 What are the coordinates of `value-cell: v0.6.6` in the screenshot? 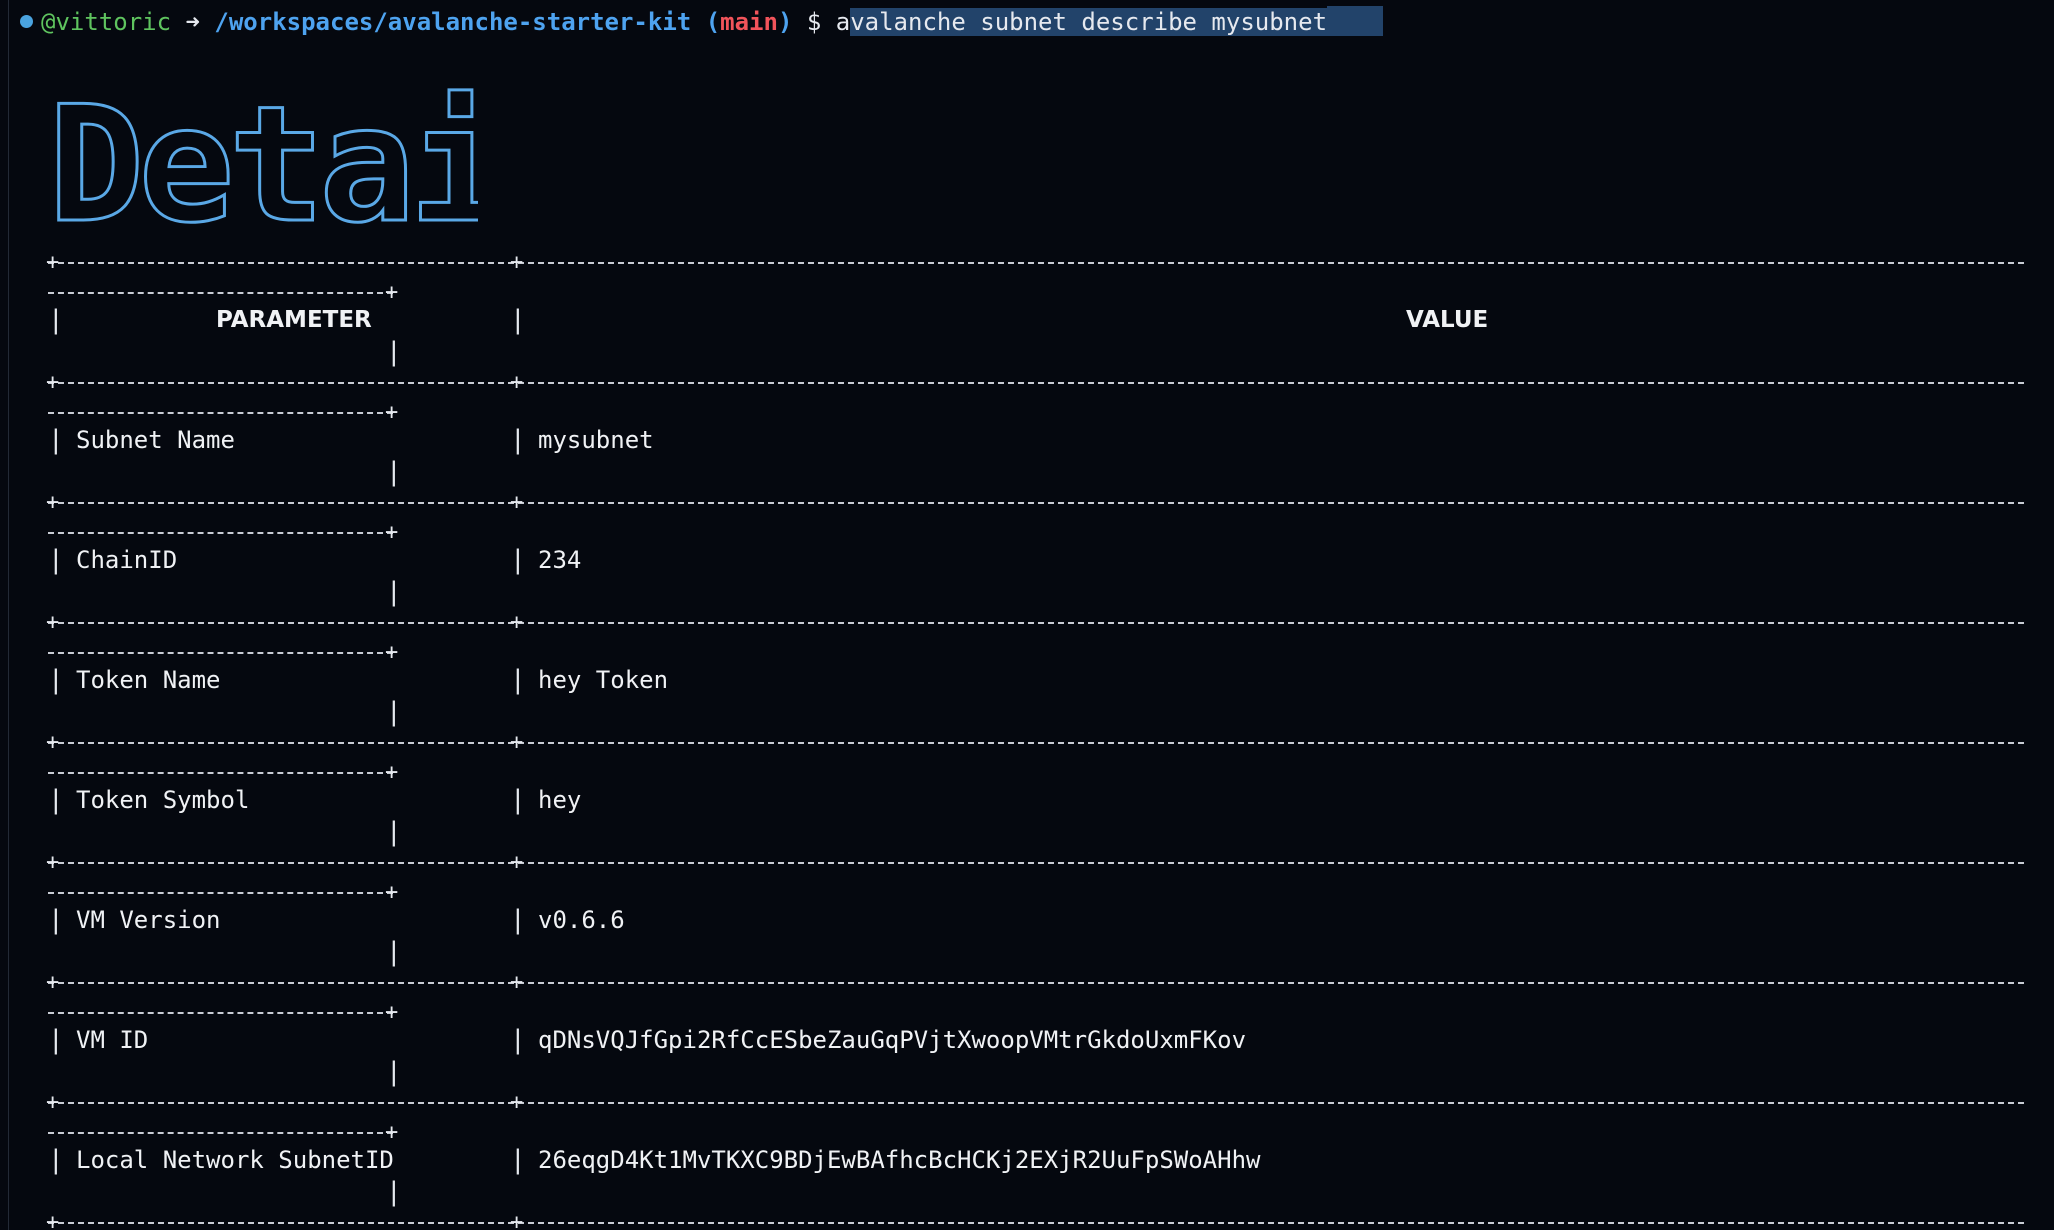 It's located at (581, 920).